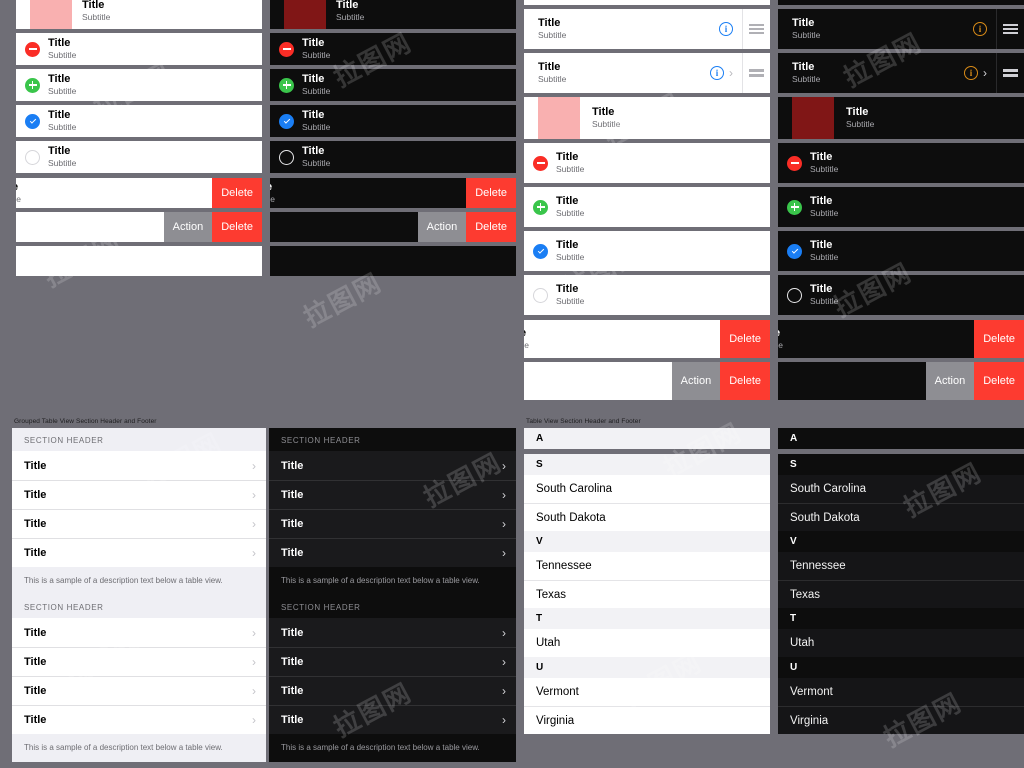  What do you see at coordinates (901, 2) in the screenshot?
I see `partial-row-card` at bounding box center [901, 2].